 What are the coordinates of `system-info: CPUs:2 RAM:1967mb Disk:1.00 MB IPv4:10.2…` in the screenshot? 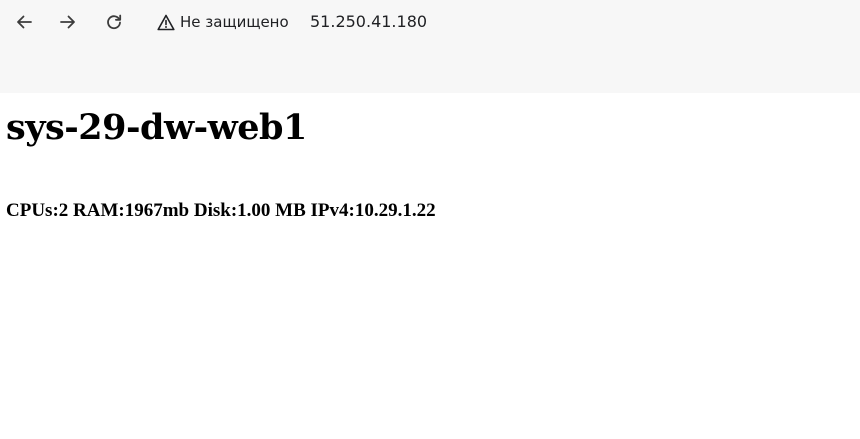 It's located at (221, 210).